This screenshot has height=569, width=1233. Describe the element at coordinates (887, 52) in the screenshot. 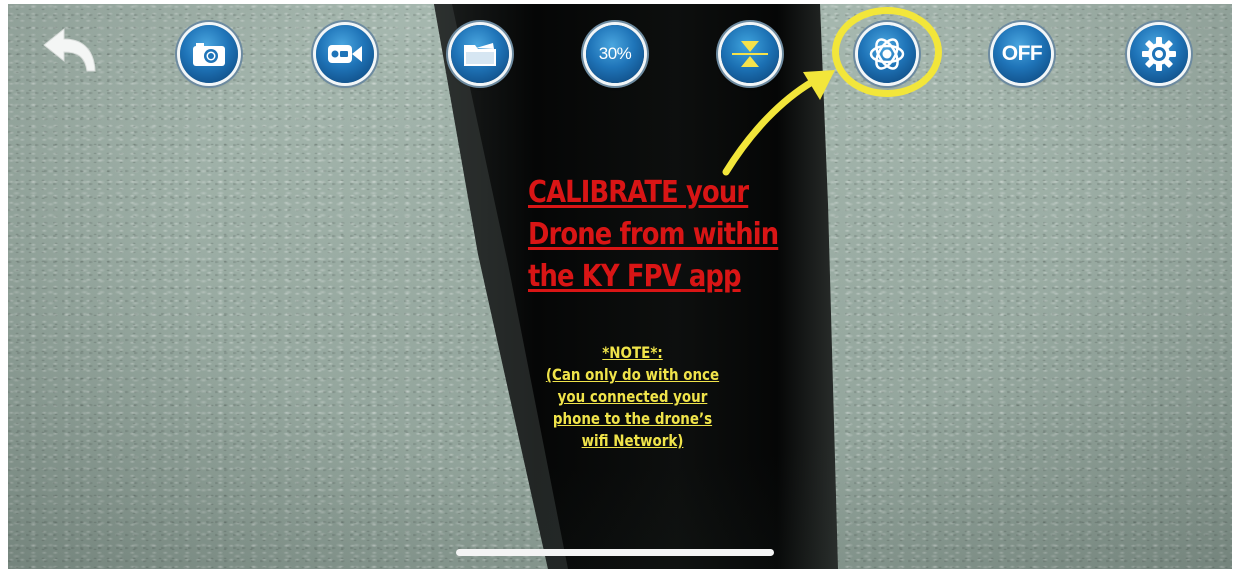

I see `calibrate-highlight-circle` at that location.